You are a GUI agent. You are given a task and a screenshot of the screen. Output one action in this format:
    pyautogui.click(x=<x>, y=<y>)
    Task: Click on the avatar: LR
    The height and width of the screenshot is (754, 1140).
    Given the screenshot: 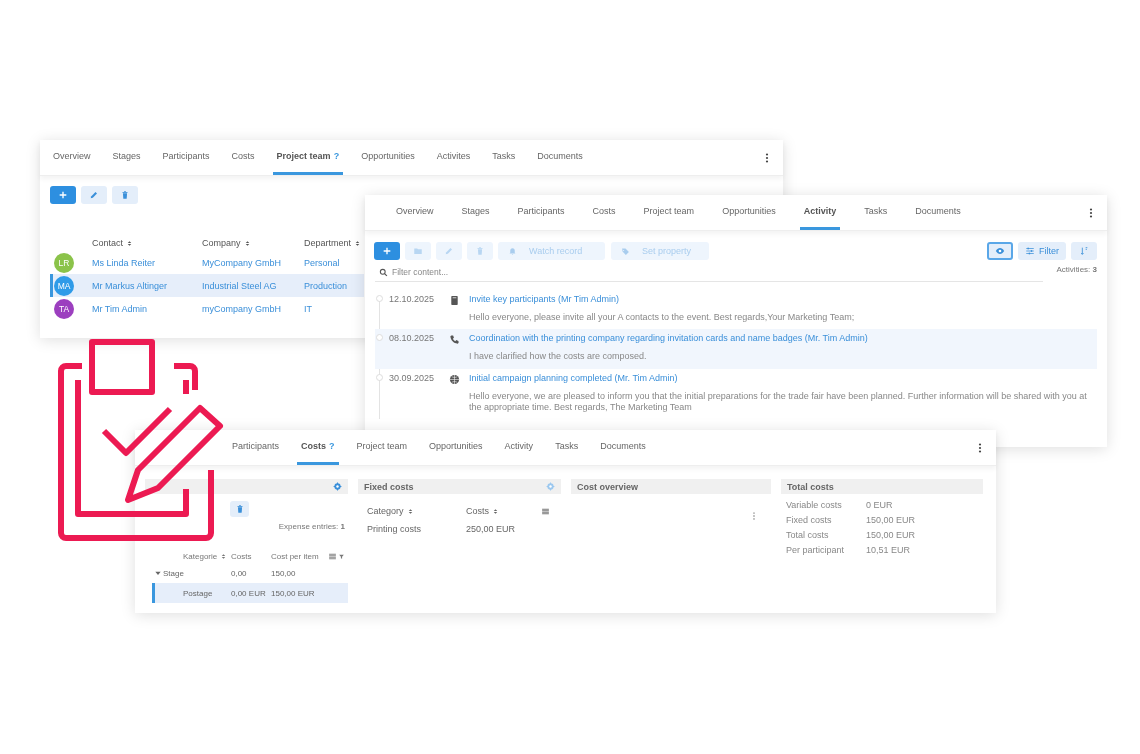 What is the action you would take?
    pyautogui.click(x=64, y=262)
    